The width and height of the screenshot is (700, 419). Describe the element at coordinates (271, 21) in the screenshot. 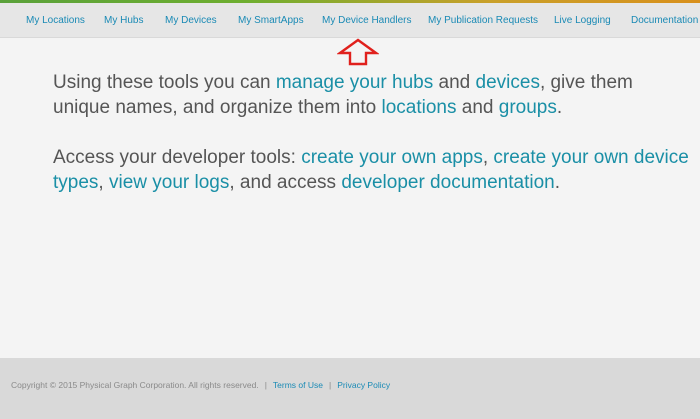

I see `nav-my-smartapps: My SmartApps` at that location.